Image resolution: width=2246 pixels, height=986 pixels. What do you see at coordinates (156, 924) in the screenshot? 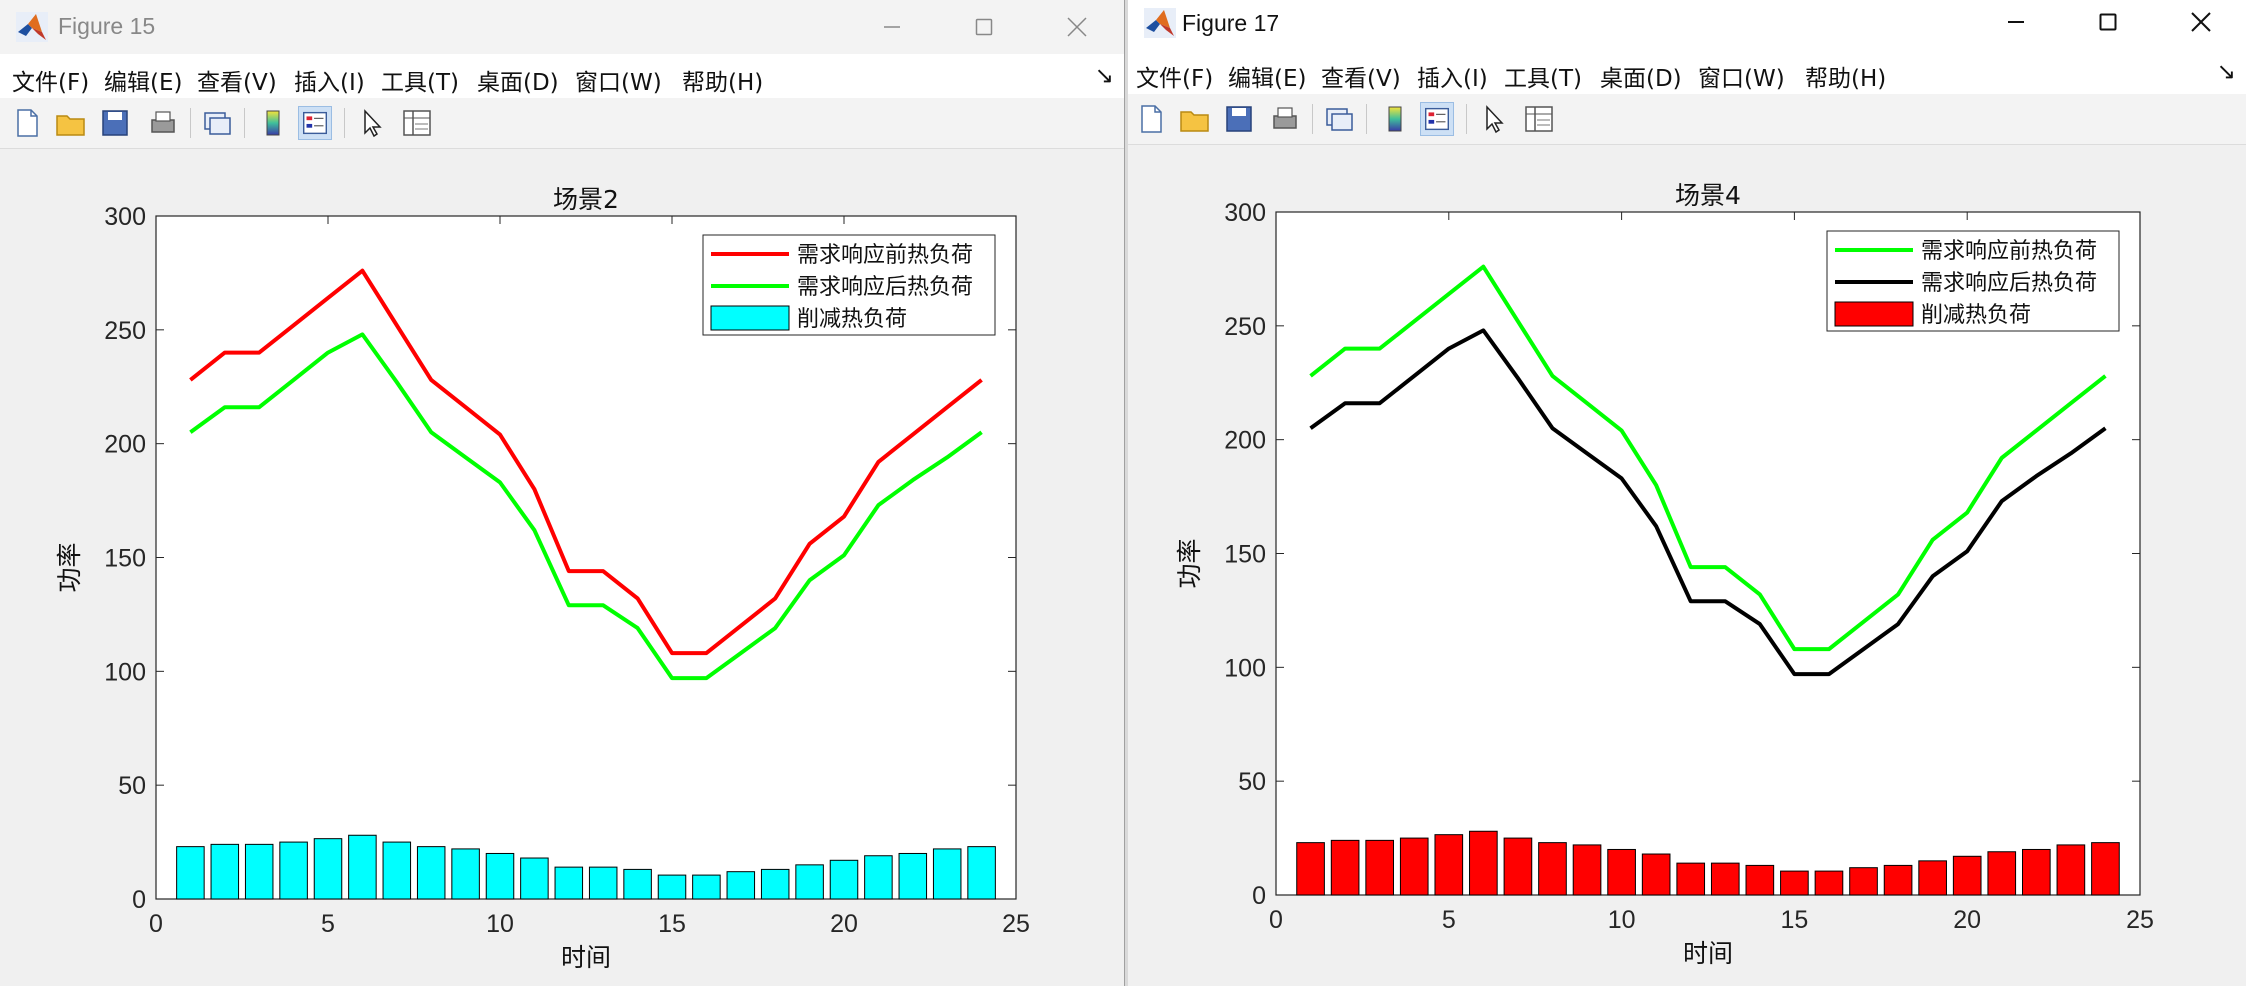
I see `x-tick-label: 0` at bounding box center [156, 924].